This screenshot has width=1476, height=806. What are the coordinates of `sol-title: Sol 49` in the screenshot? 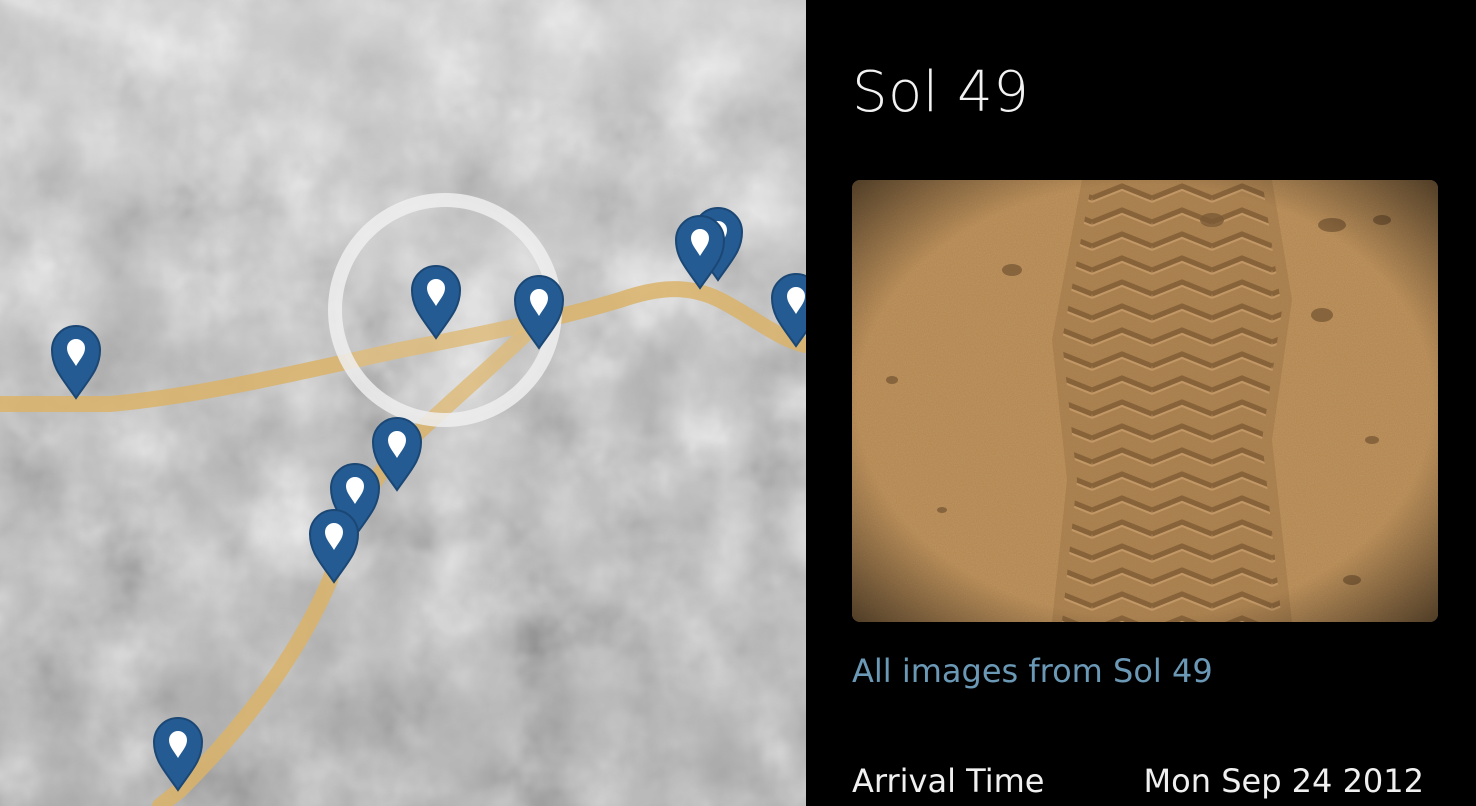 It's located at (941, 92).